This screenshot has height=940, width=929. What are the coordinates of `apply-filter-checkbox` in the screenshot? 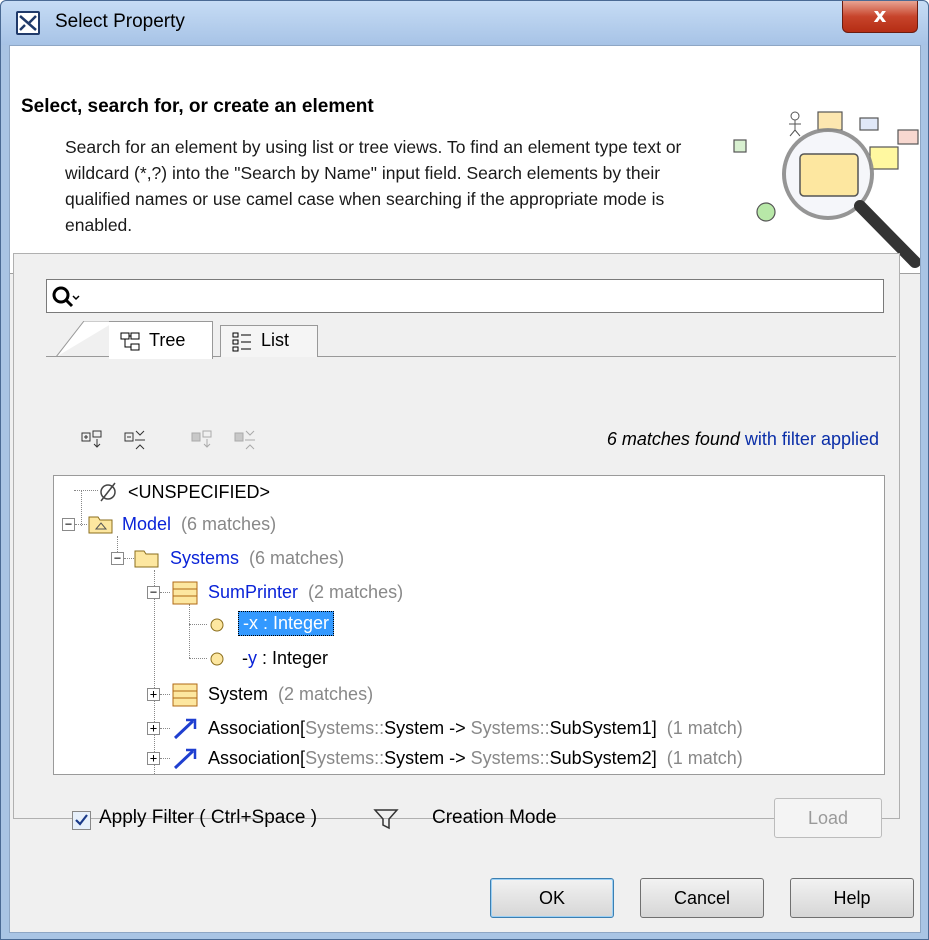 It's located at (81, 820).